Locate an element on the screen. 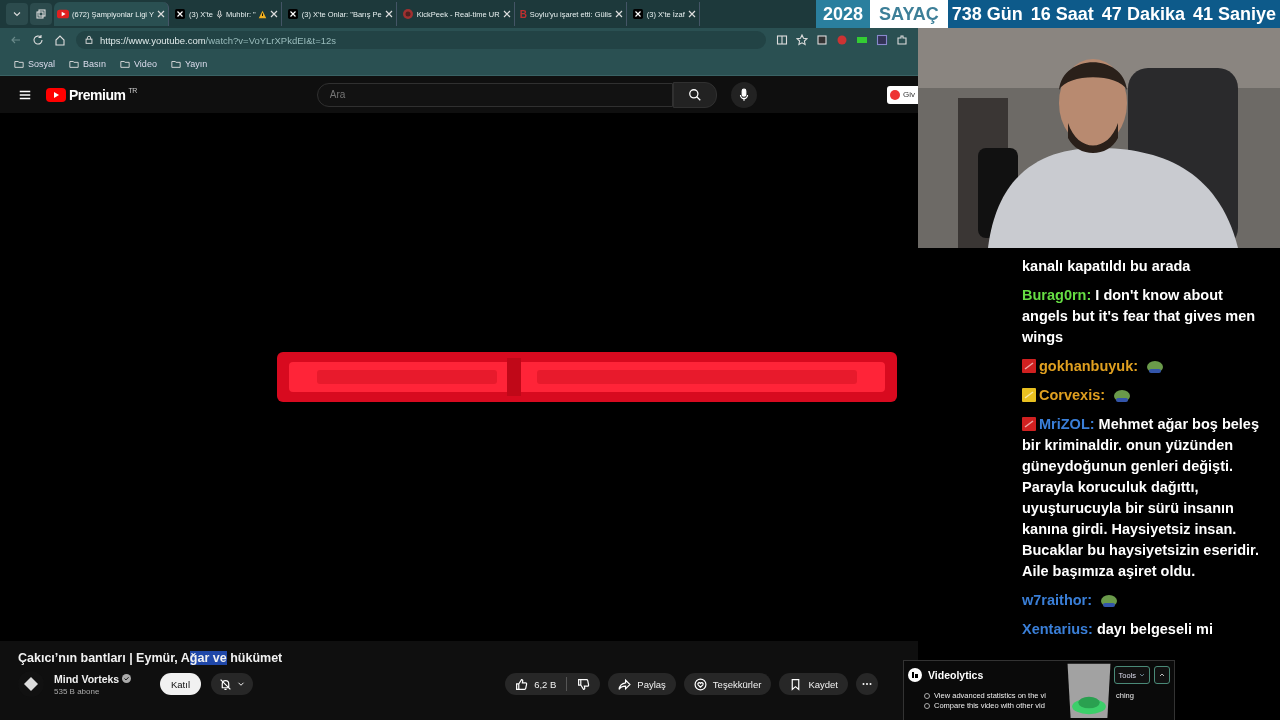  notification-button is located at coordinates (232, 684).